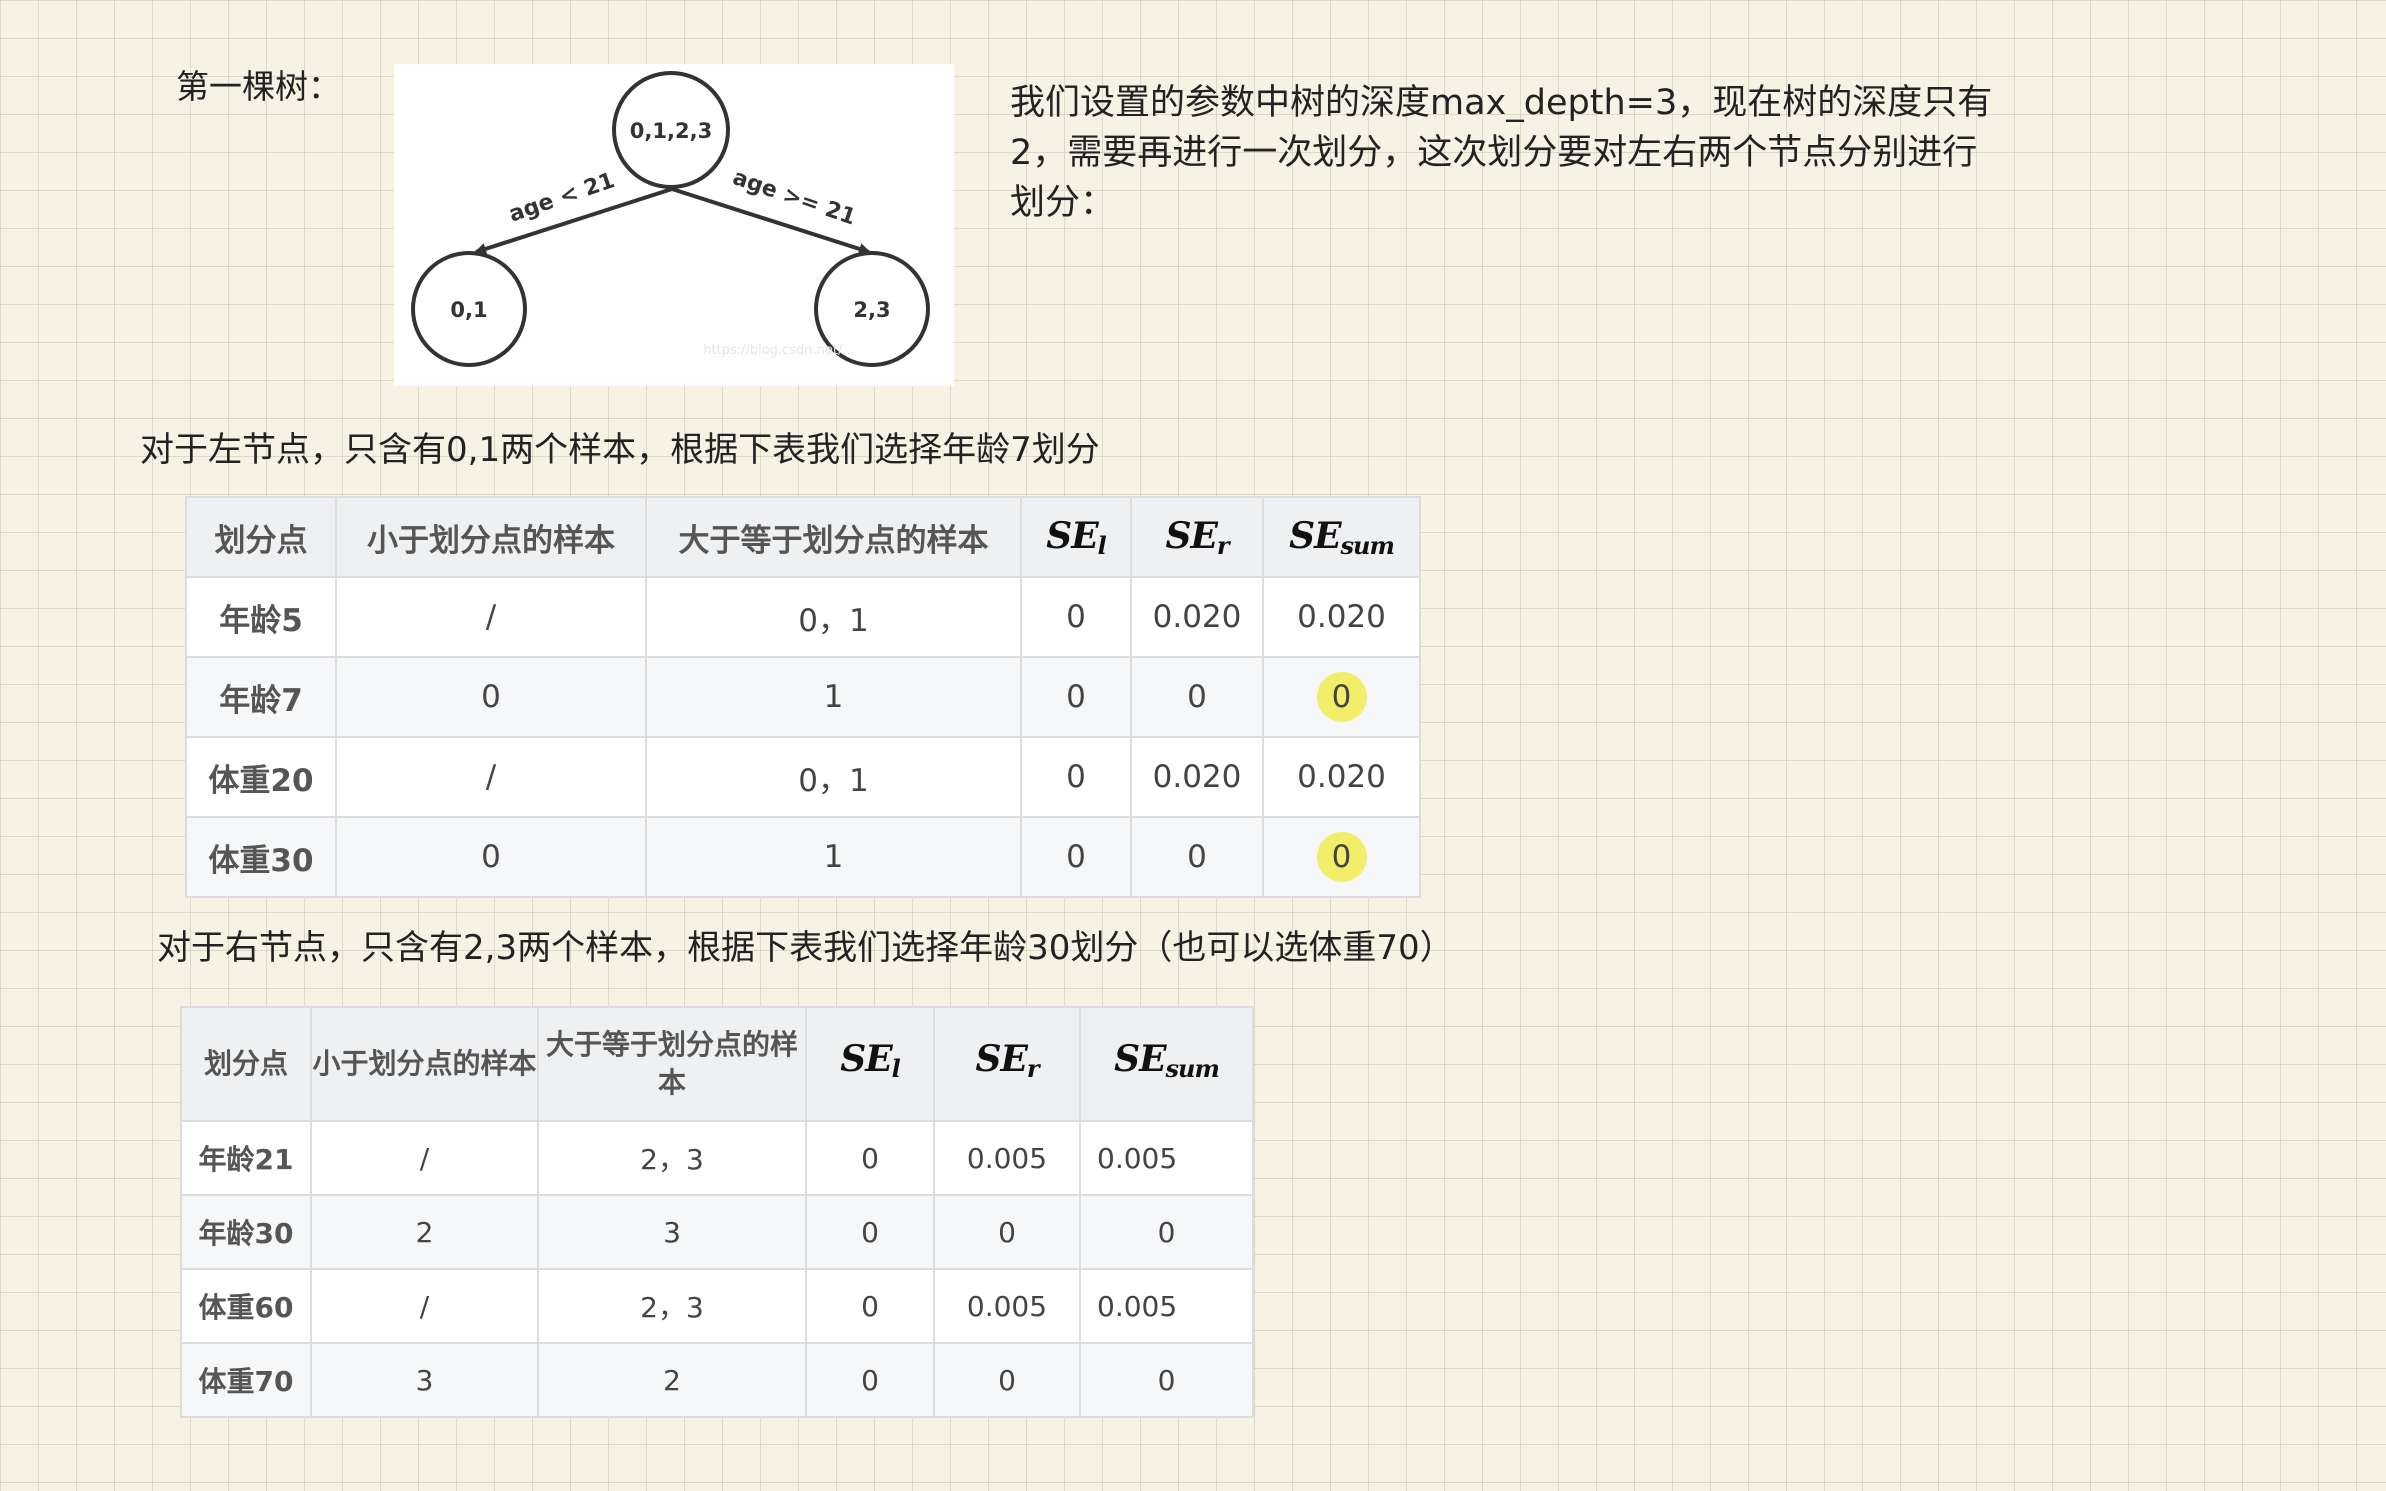 This screenshot has height=1491, width=2386. Describe the element at coordinates (620, 450) in the screenshot. I see `left-node-caption: 对于左节点，只含有0,1两个样本，根据下表我们选择年龄7划分` at that location.